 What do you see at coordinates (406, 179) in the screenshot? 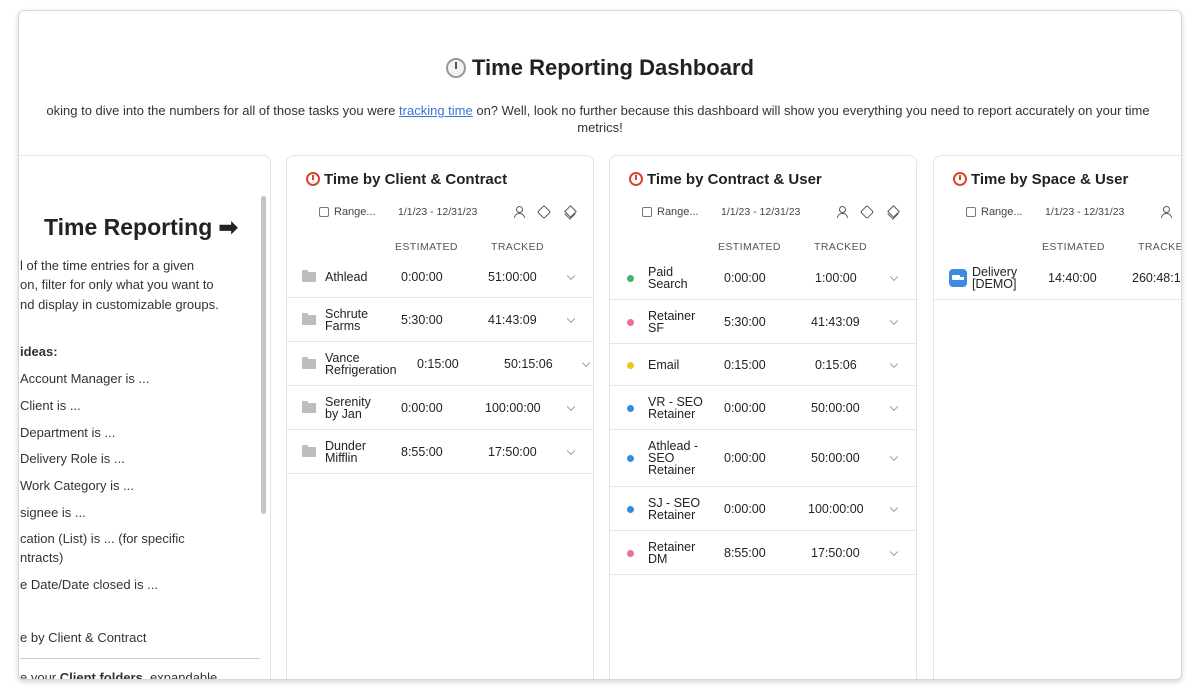
I see `panel-title: Time by Client & Contract` at bounding box center [406, 179].